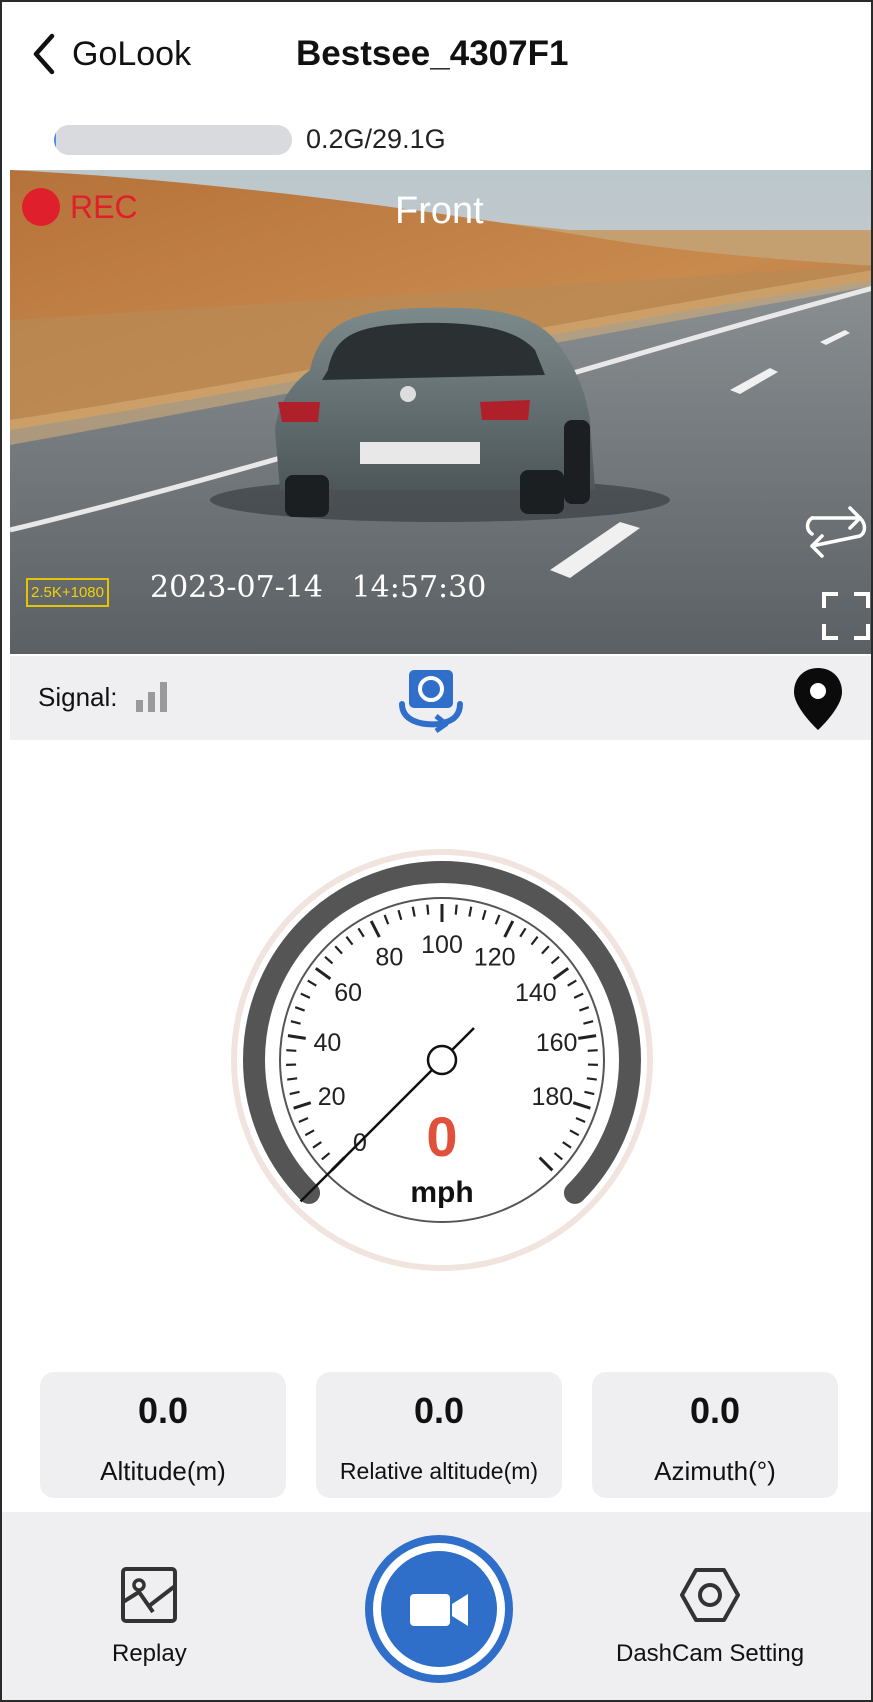  What do you see at coordinates (439, 1609) in the screenshot?
I see `record-button` at bounding box center [439, 1609].